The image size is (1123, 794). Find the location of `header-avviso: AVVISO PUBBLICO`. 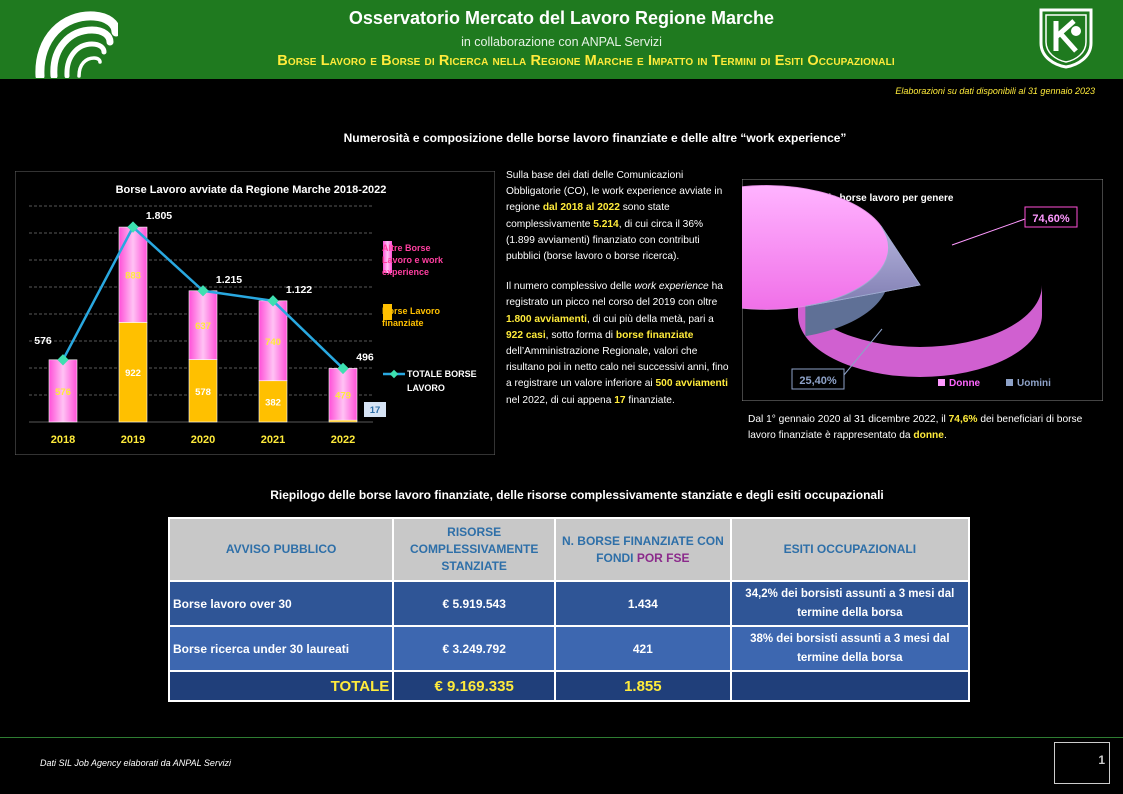

header-avviso: AVVISO PUBBLICO is located at coordinates (281, 549).